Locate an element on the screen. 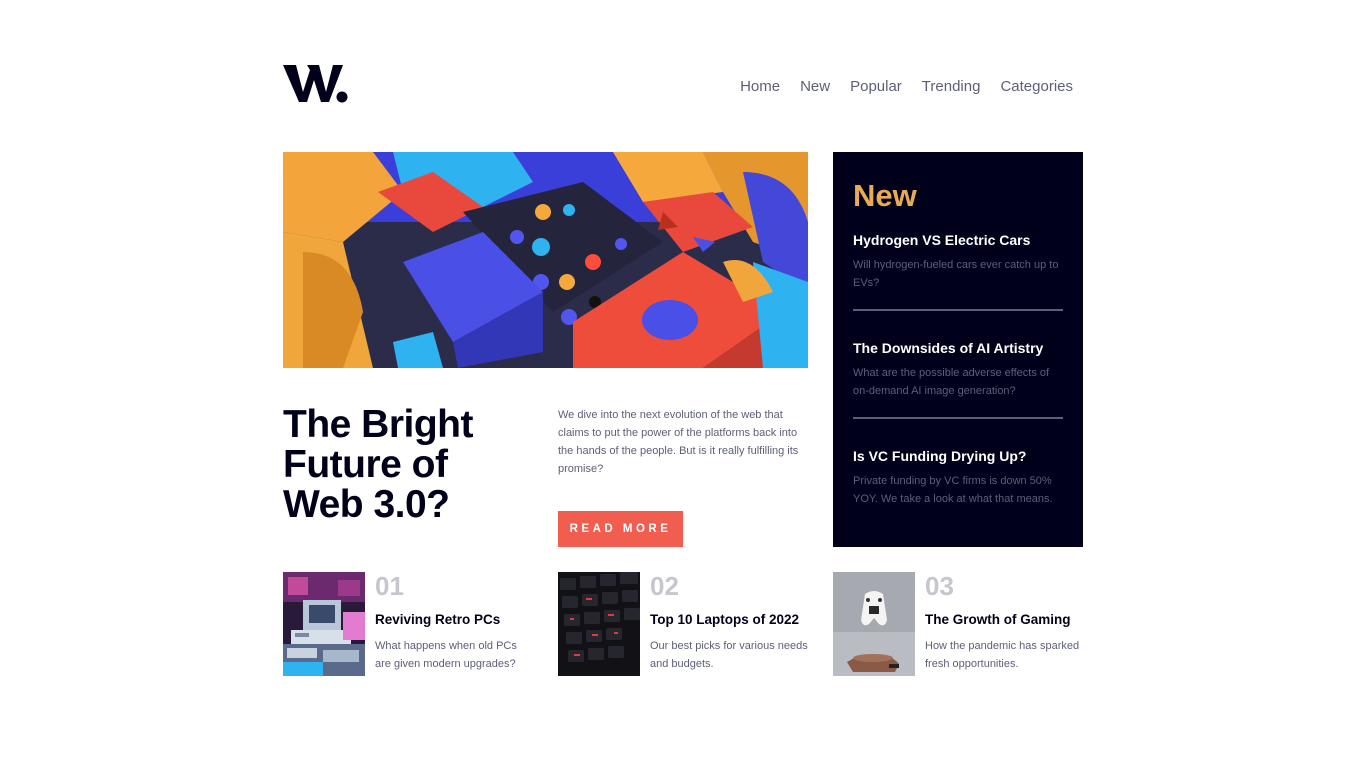  card-title: Top 10 Laptops of 2022 is located at coordinates (724, 620).